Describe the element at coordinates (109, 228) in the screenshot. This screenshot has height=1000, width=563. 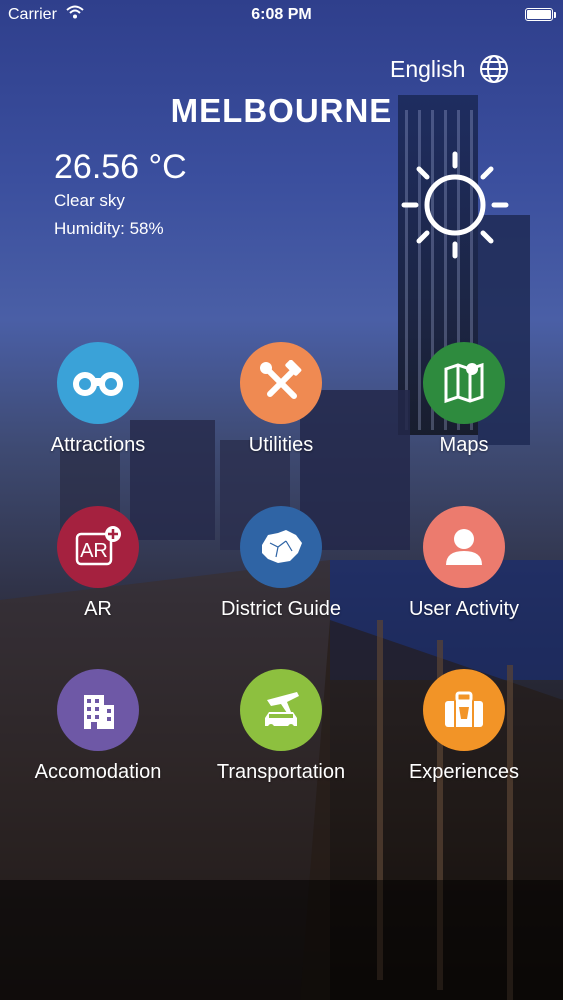
I see `humidity: Humidity: 58%` at that location.